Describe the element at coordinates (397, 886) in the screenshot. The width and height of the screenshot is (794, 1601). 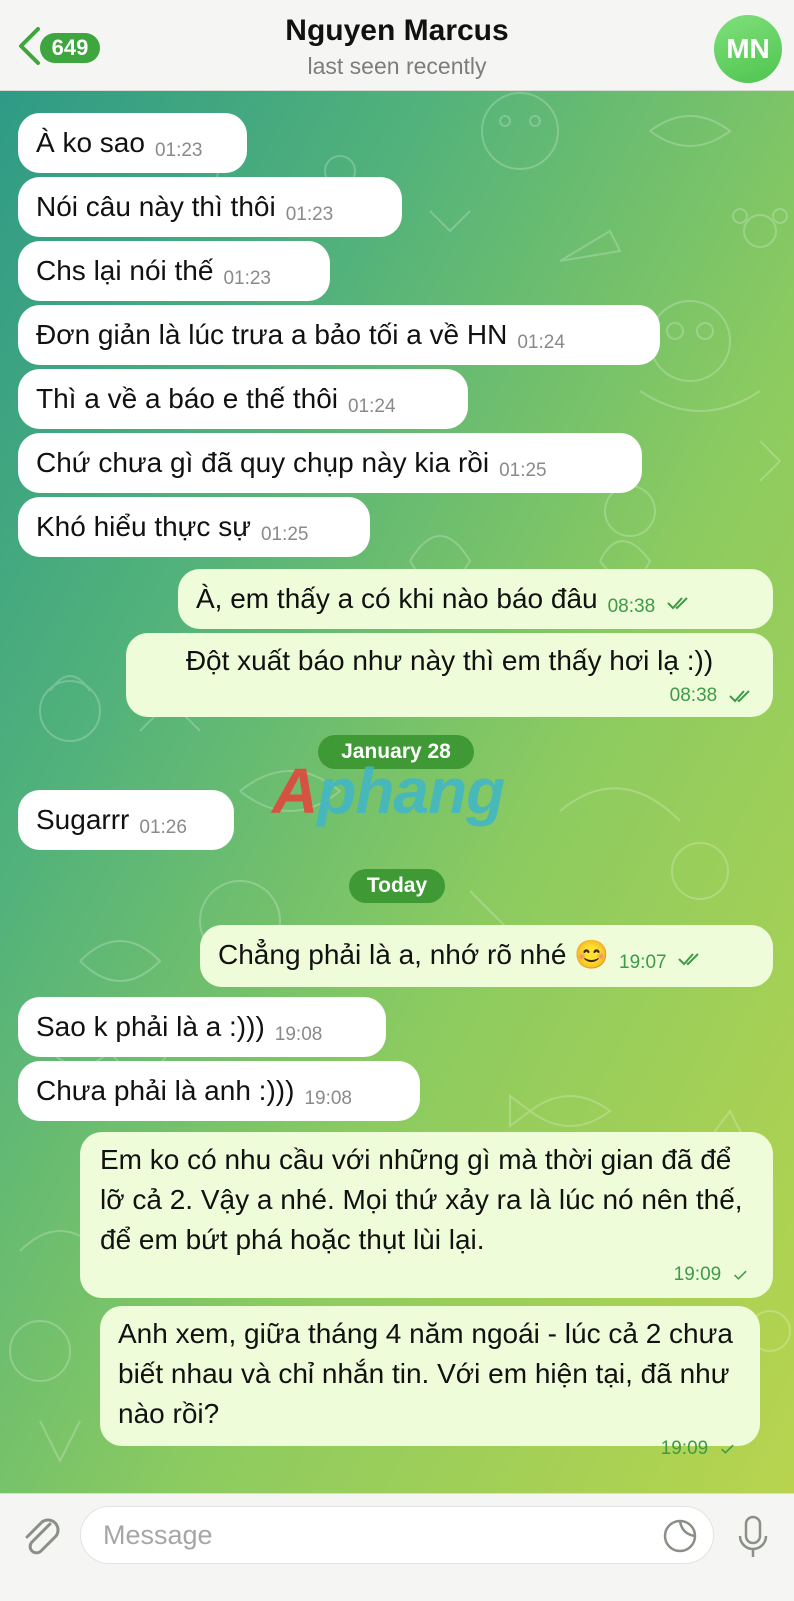
I see `date-separator: Today` at that location.